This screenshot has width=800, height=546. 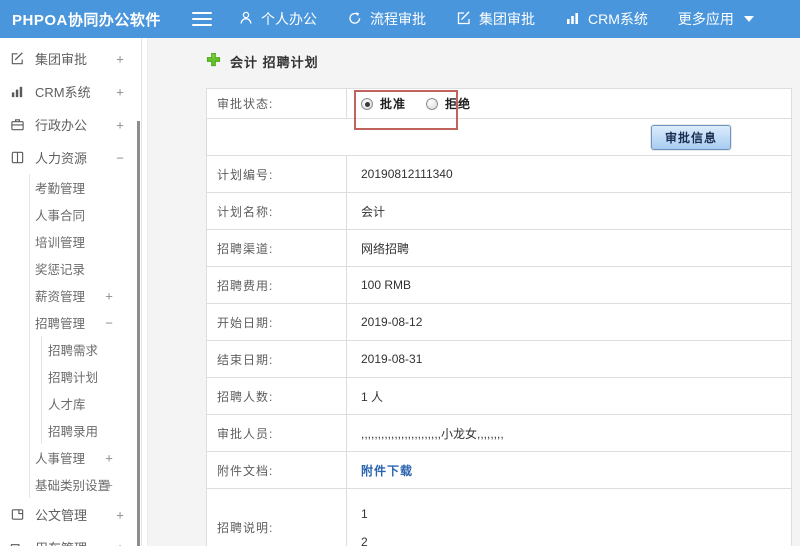 What do you see at coordinates (569, 517) in the screenshot?
I see `field-value: 1 2` at bounding box center [569, 517].